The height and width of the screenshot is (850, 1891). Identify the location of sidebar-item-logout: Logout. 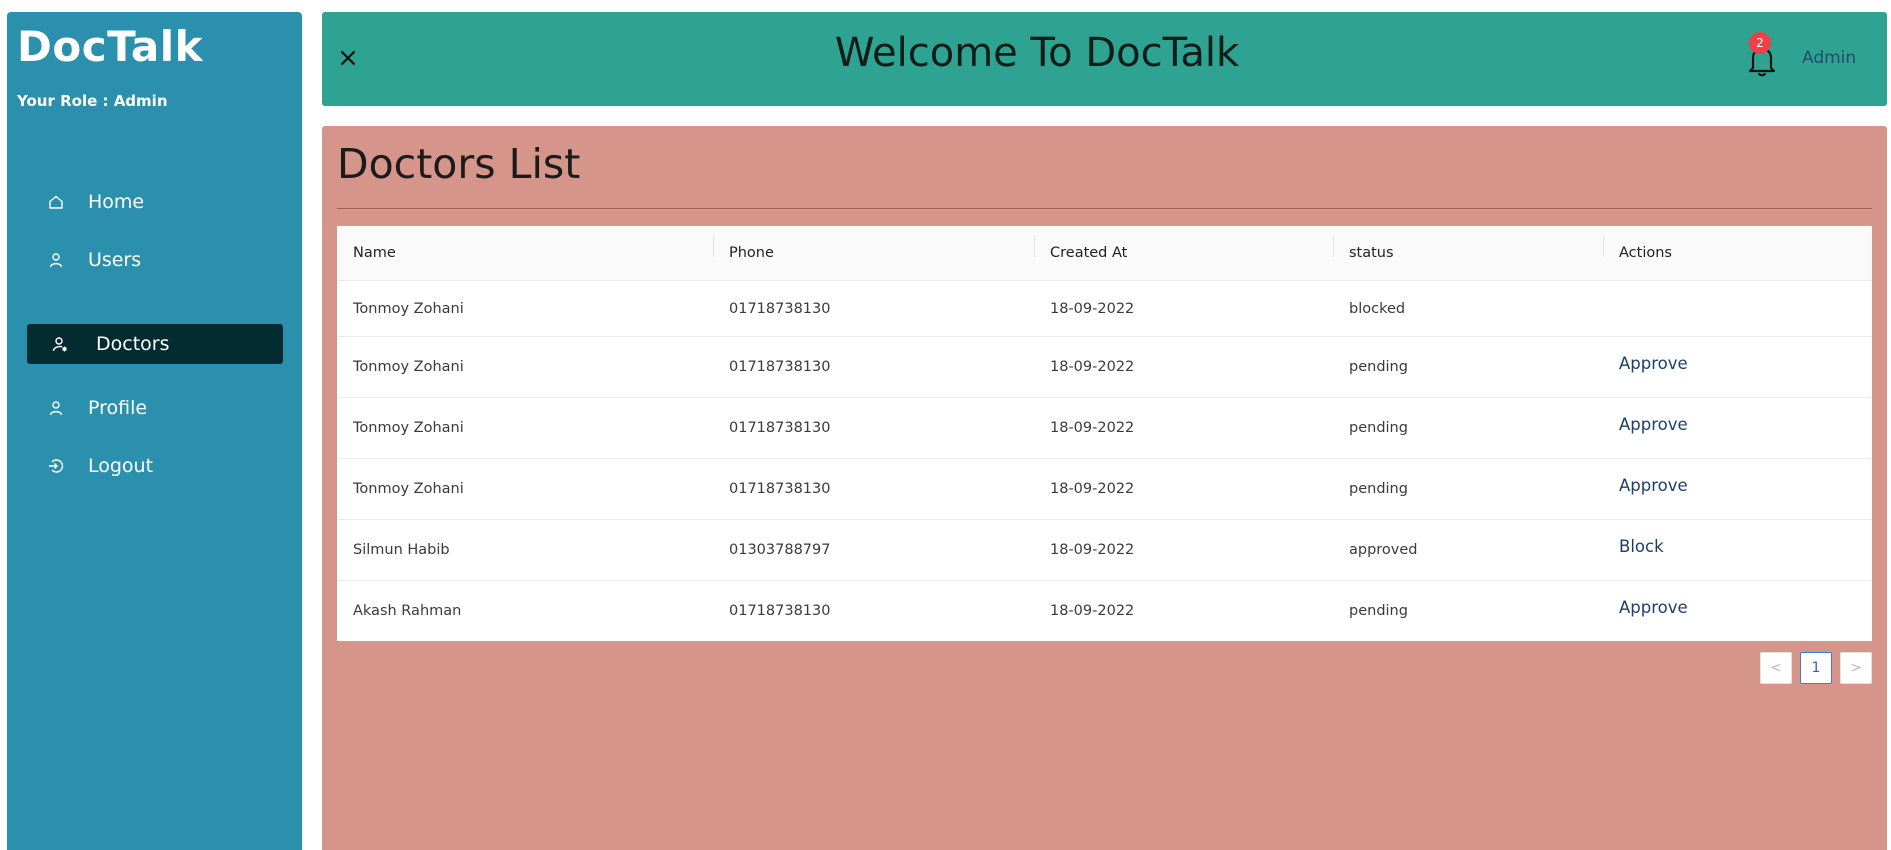
(155, 466).